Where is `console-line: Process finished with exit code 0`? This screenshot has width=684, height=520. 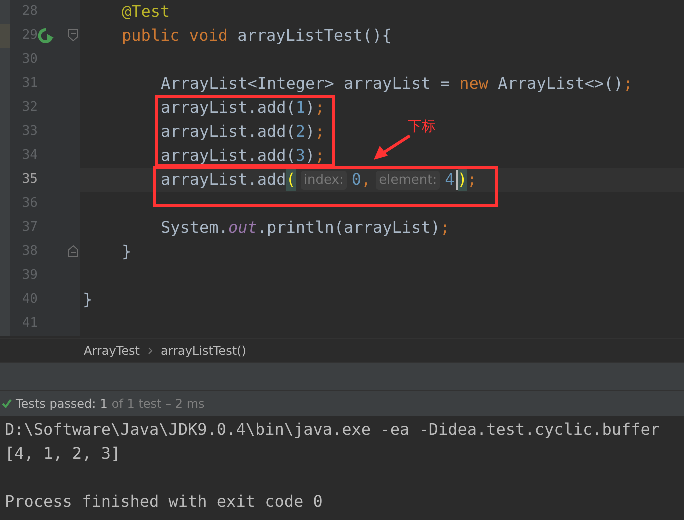 console-line: Process finished with exit code 0 is located at coordinates (164, 502).